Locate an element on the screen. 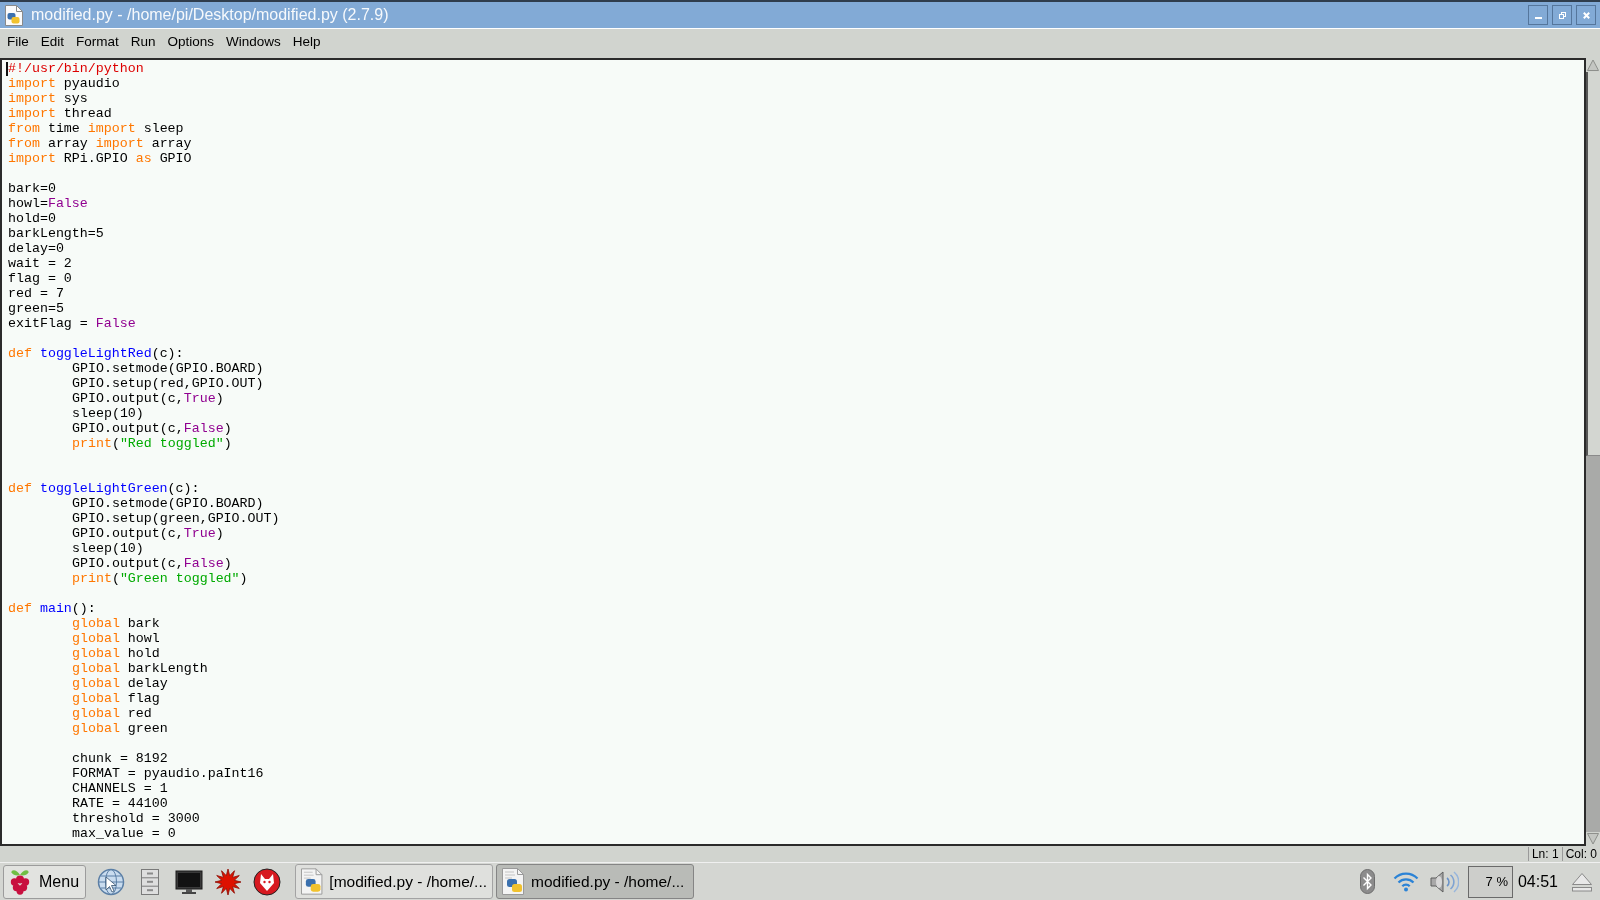 The width and height of the screenshot is (1600, 900). window-title: modified.py - /home/pi/Desktop/modified.py (2.7.9) is located at coordinates (210, 15).